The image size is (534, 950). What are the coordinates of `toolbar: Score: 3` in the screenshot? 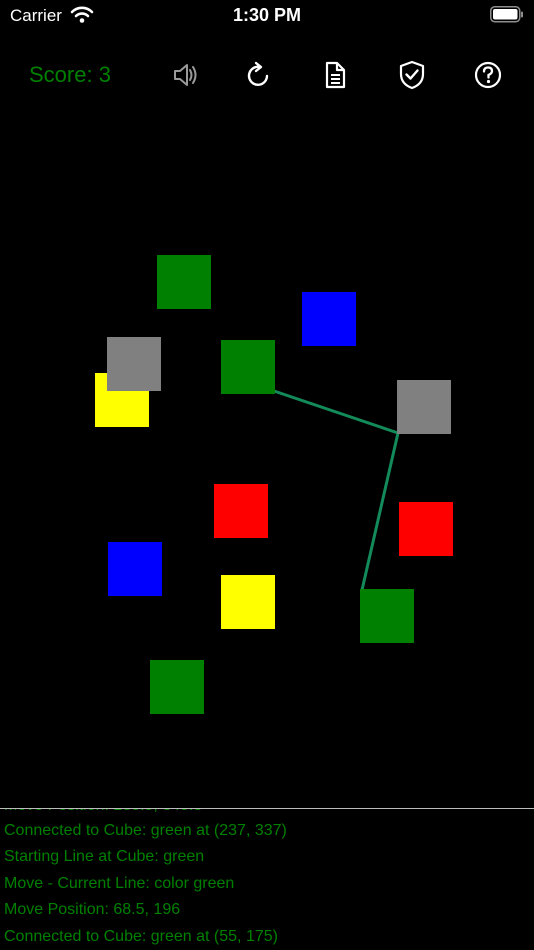 It's located at (267, 75).